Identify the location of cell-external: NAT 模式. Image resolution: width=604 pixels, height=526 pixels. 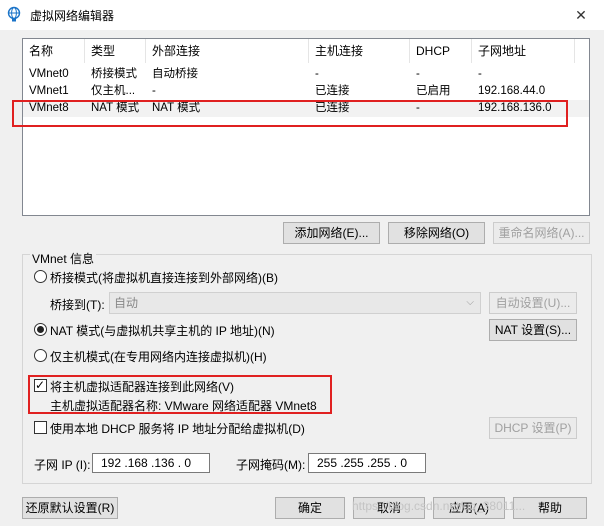
(176, 108).